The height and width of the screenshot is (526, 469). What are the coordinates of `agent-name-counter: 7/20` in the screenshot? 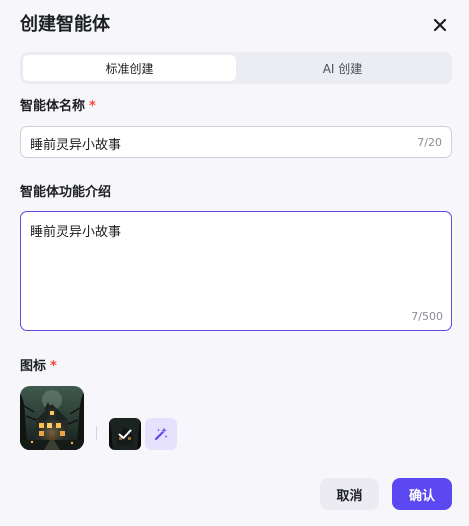 It's located at (429, 142).